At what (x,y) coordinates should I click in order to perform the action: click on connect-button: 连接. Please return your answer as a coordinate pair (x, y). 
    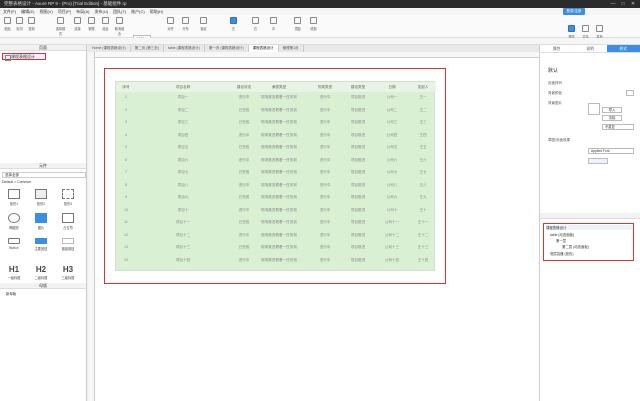
    Looking at the image, I should click on (77, 24).